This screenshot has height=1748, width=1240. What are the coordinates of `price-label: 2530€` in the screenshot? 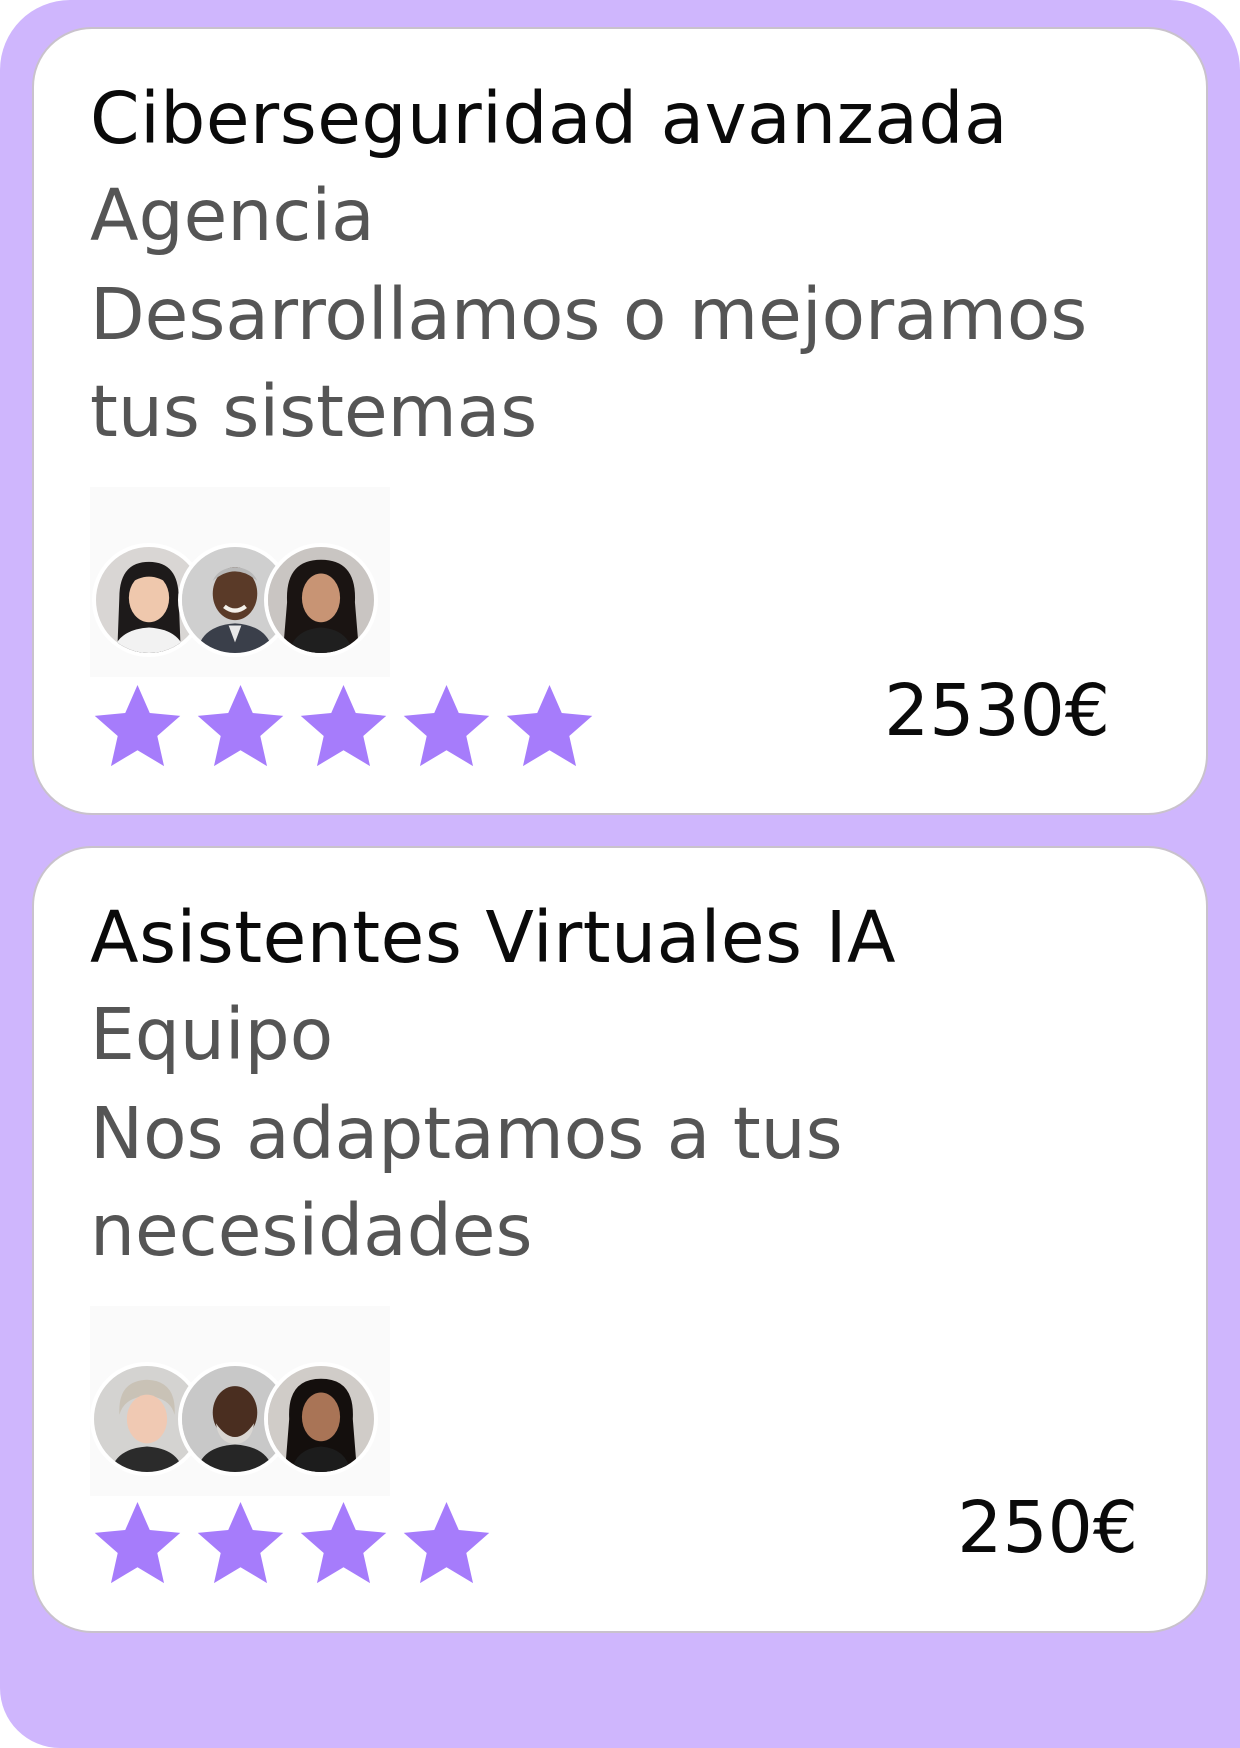 It's located at (997, 710).